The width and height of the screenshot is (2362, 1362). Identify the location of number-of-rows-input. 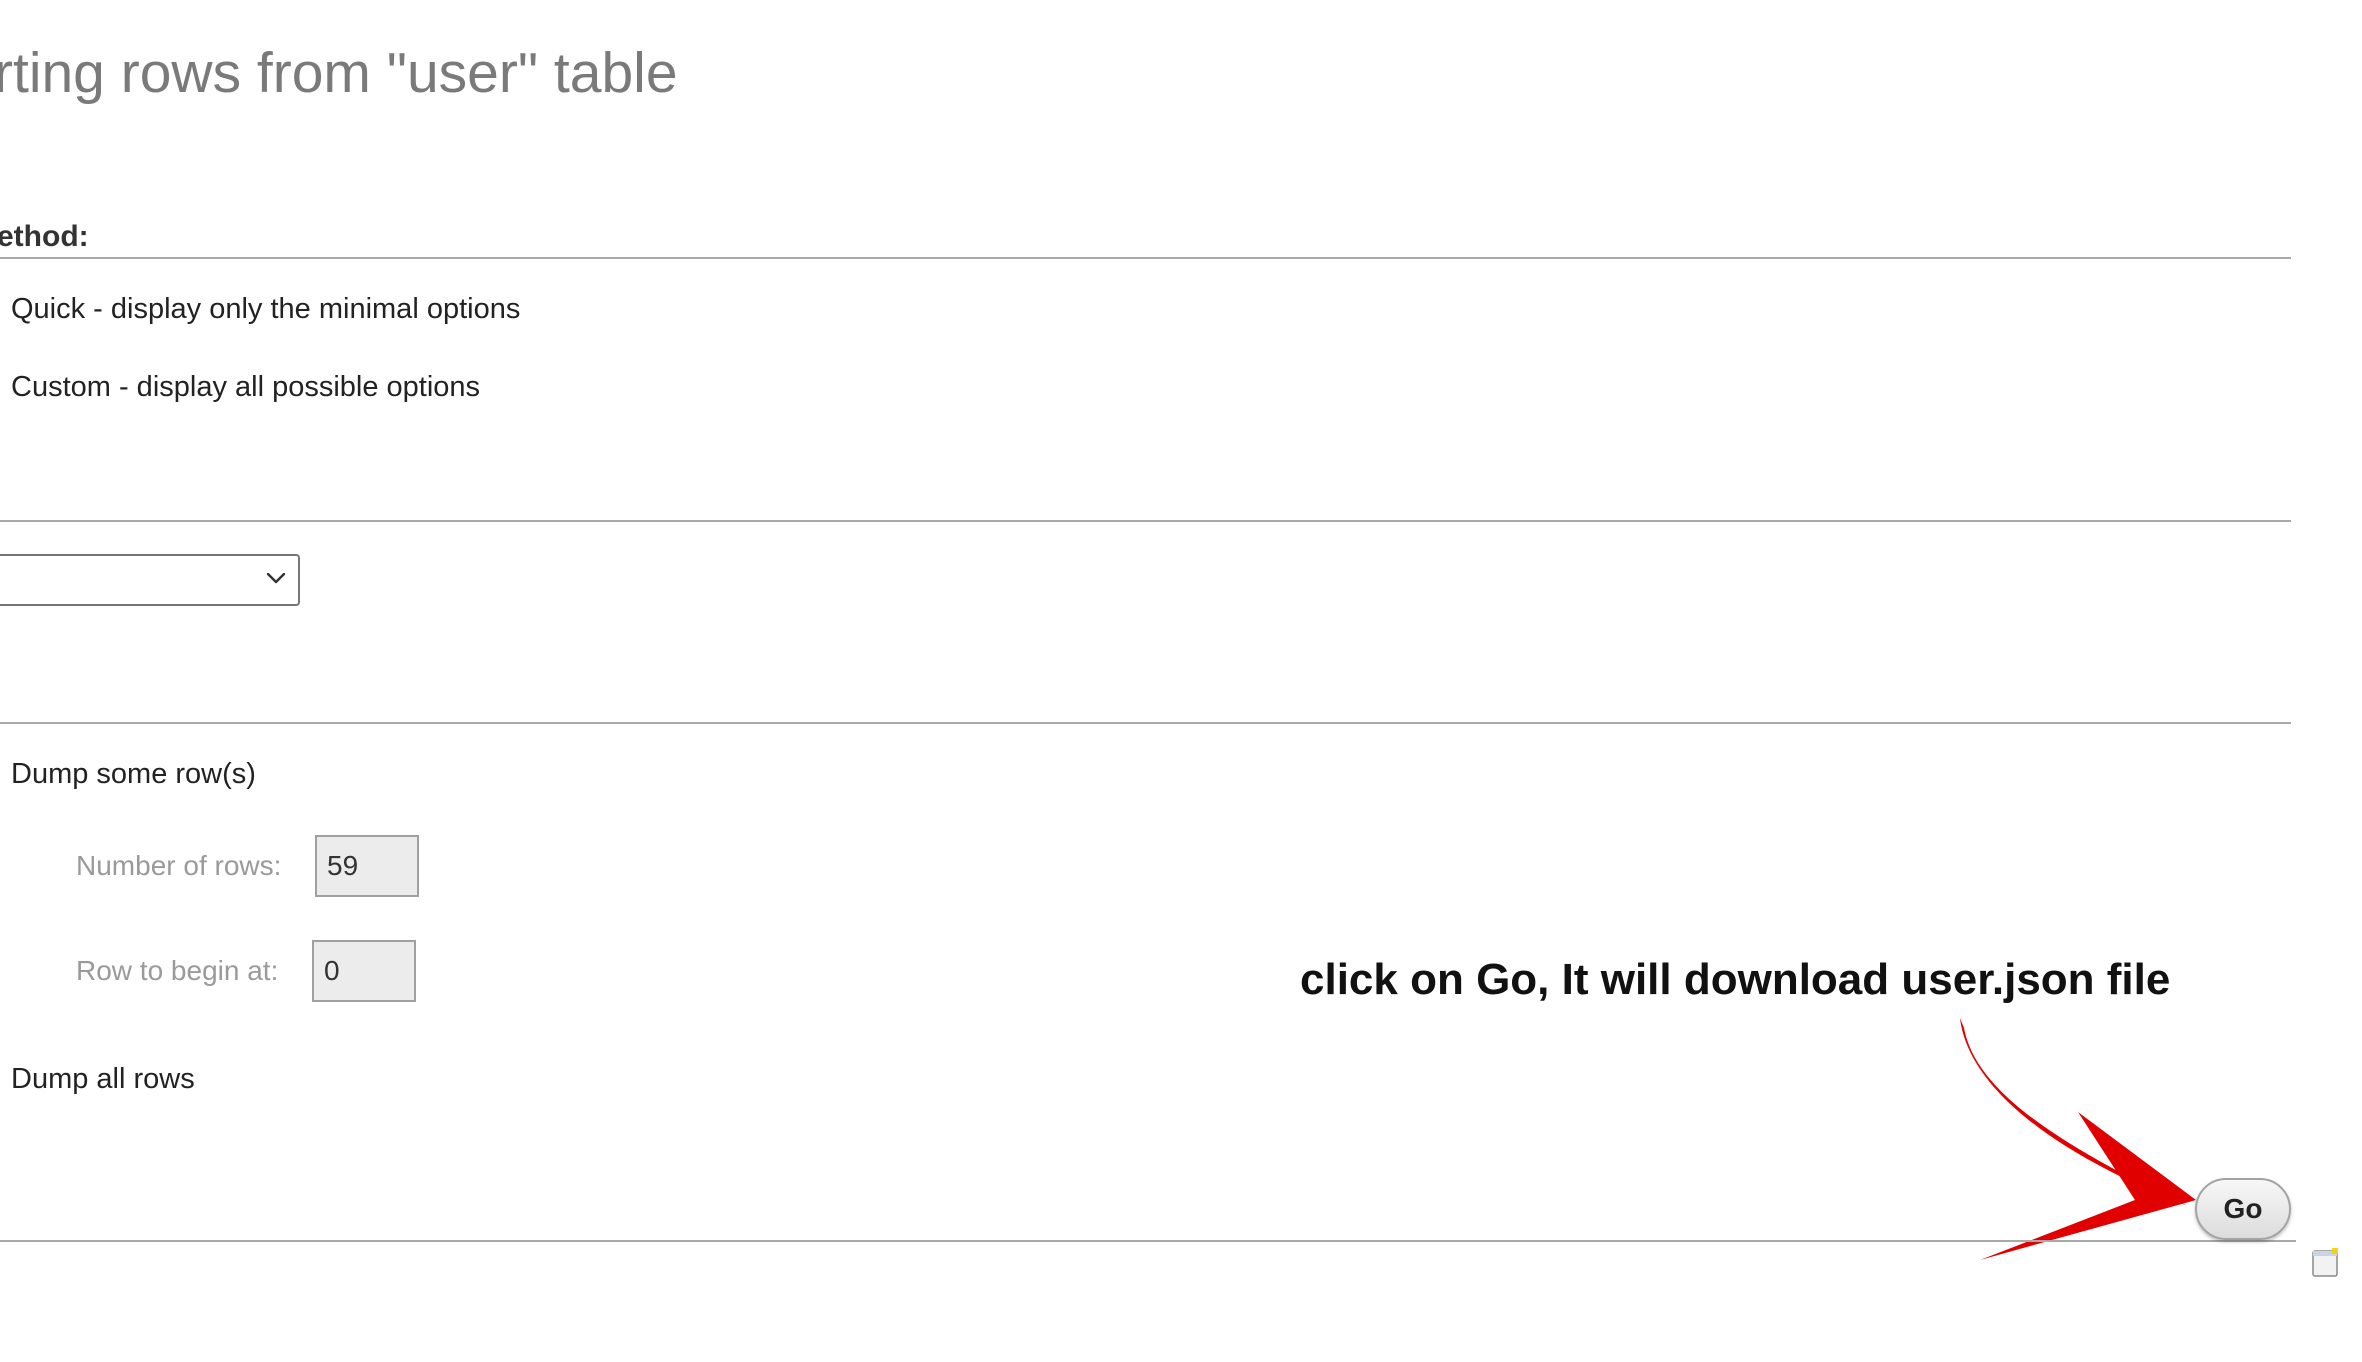
(367, 866).